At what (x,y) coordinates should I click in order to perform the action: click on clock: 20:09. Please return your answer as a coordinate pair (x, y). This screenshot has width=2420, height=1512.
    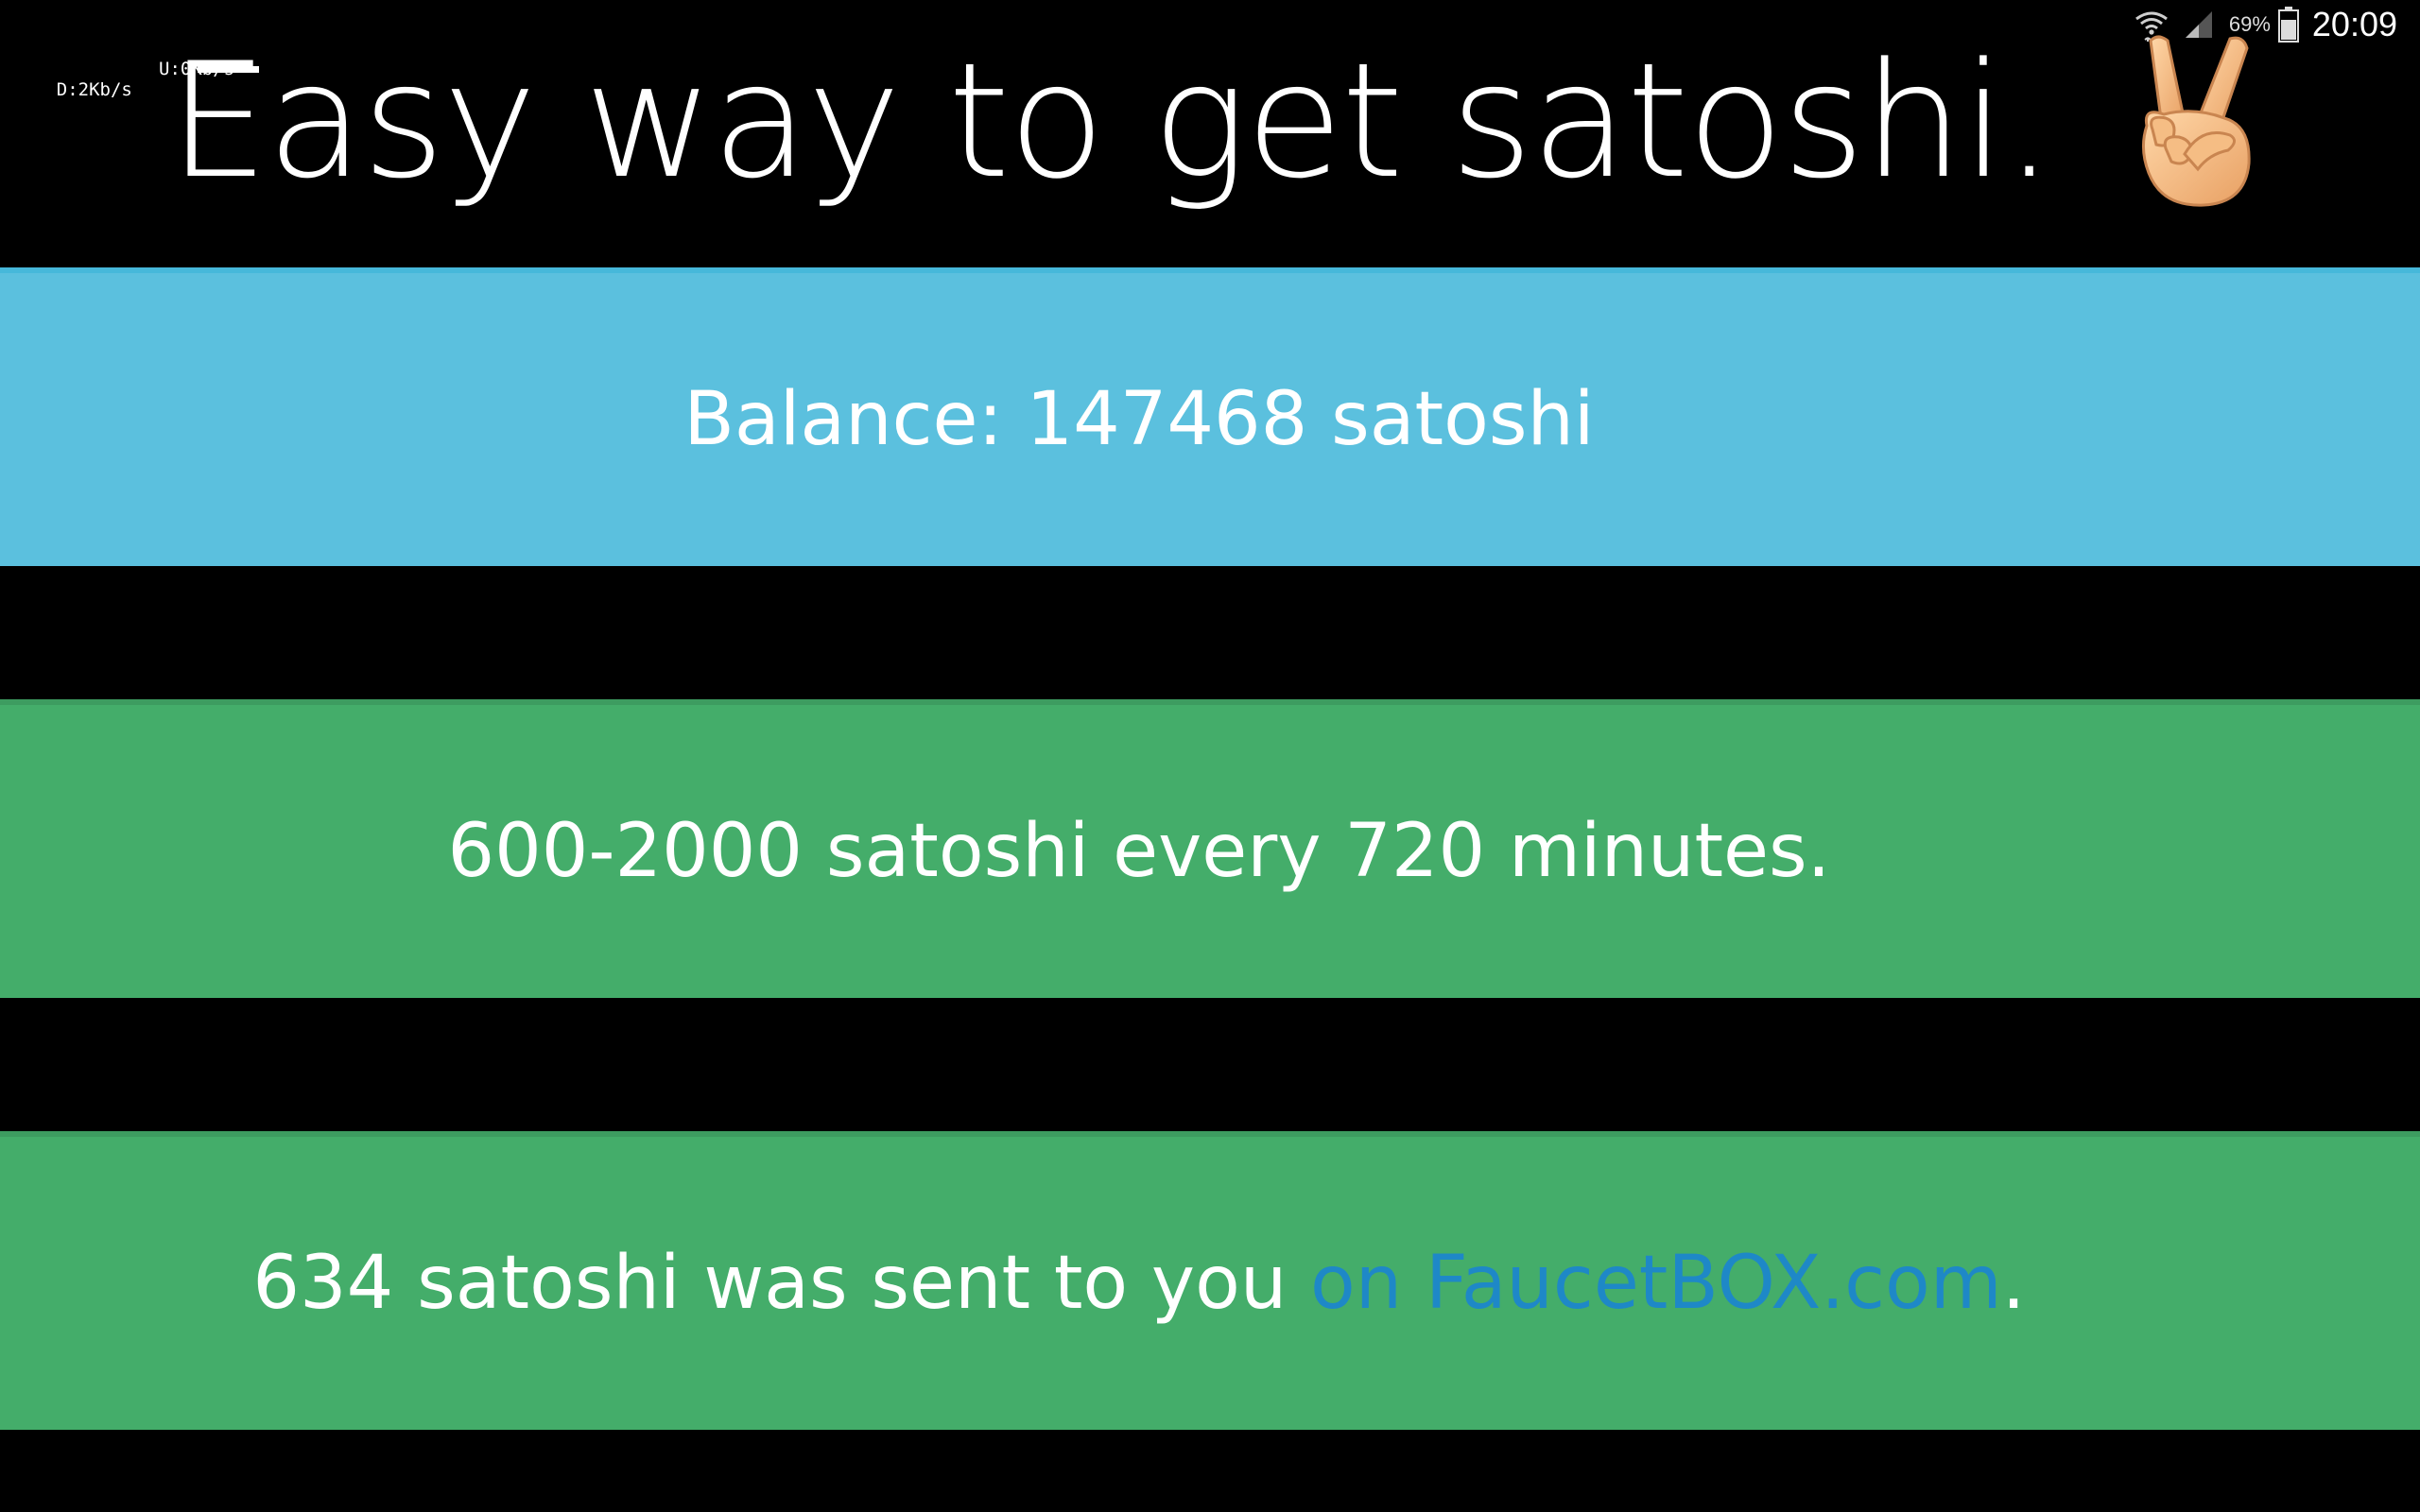
    Looking at the image, I should click on (2354, 24).